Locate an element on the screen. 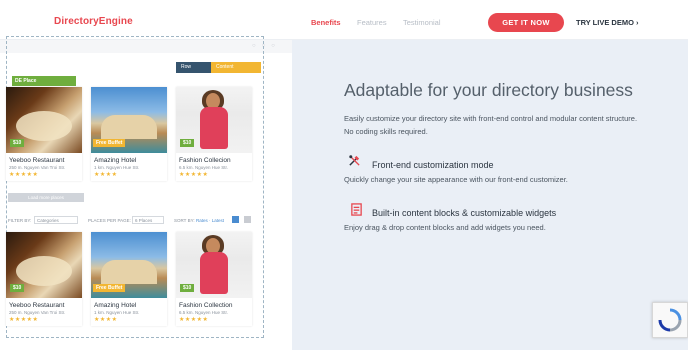 This screenshot has width=688, height=350. per-page-select: 6 Places is located at coordinates (148, 220).